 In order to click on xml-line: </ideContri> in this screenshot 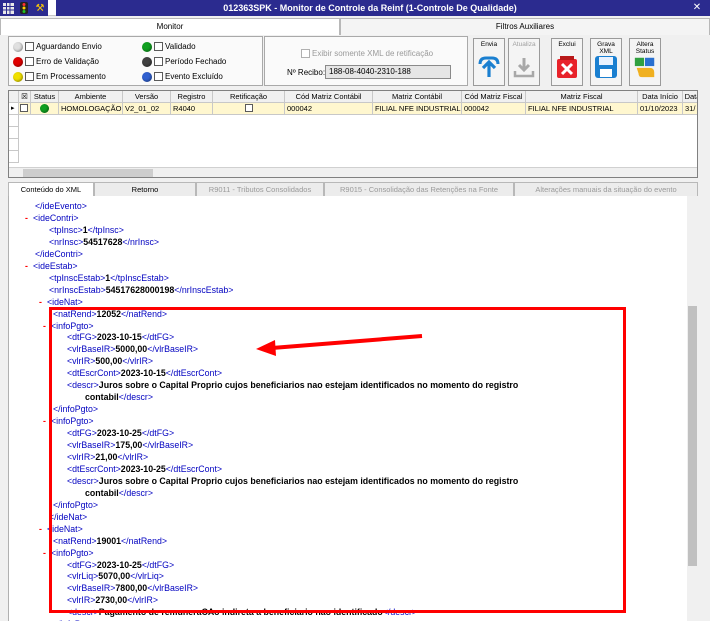, I will do `click(59, 254)`.